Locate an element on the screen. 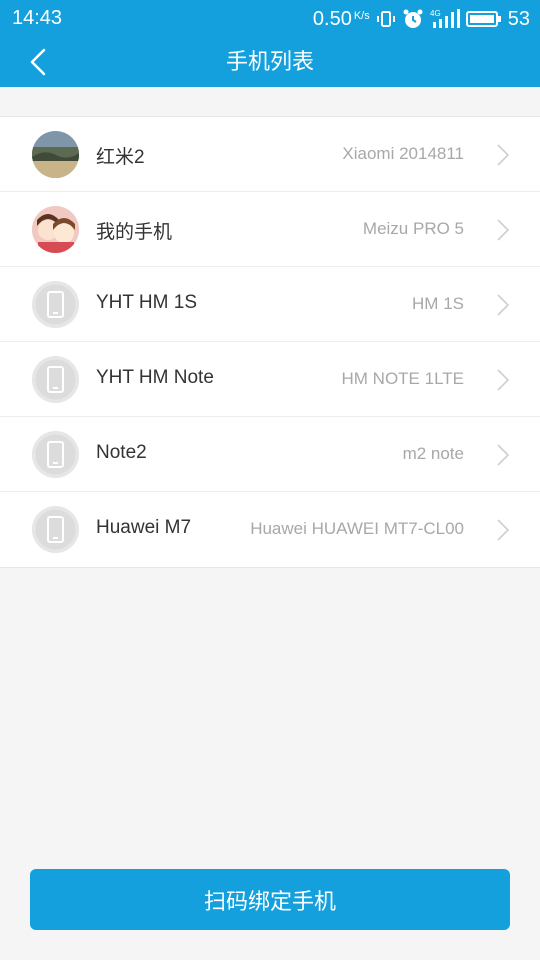 The height and width of the screenshot is (960, 540). device-name: 我的手机 is located at coordinates (134, 232).